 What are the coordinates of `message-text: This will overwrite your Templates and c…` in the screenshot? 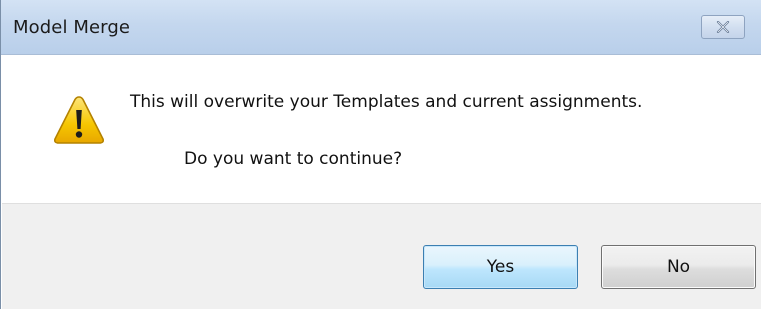 It's located at (386, 102).